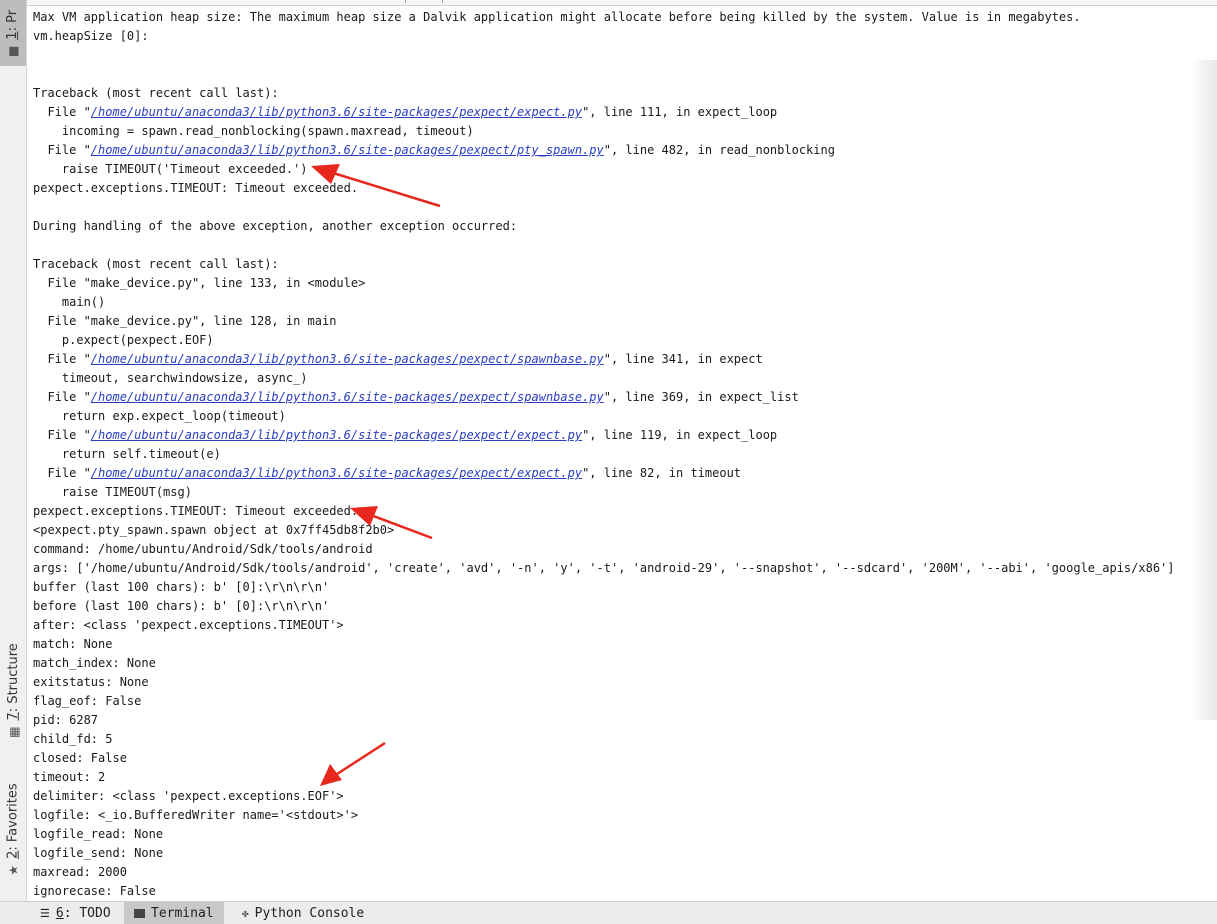  What do you see at coordinates (73, 739) in the screenshot?
I see `console-line: child_fd: 5` at bounding box center [73, 739].